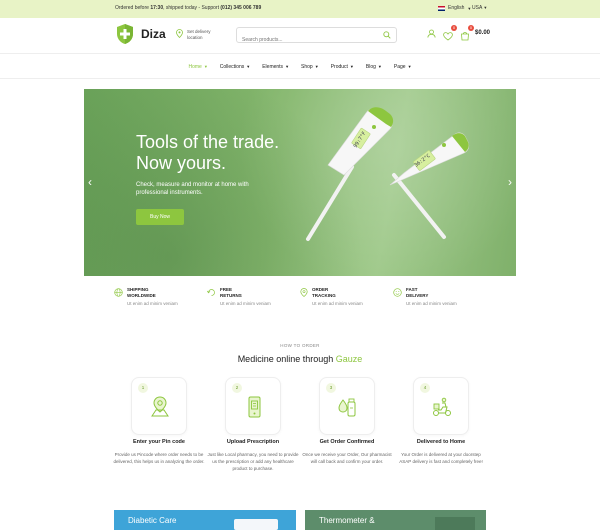  Describe the element at coordinates (465, 36) in the screenshot. I see `shopping-bag-icon` at that location.